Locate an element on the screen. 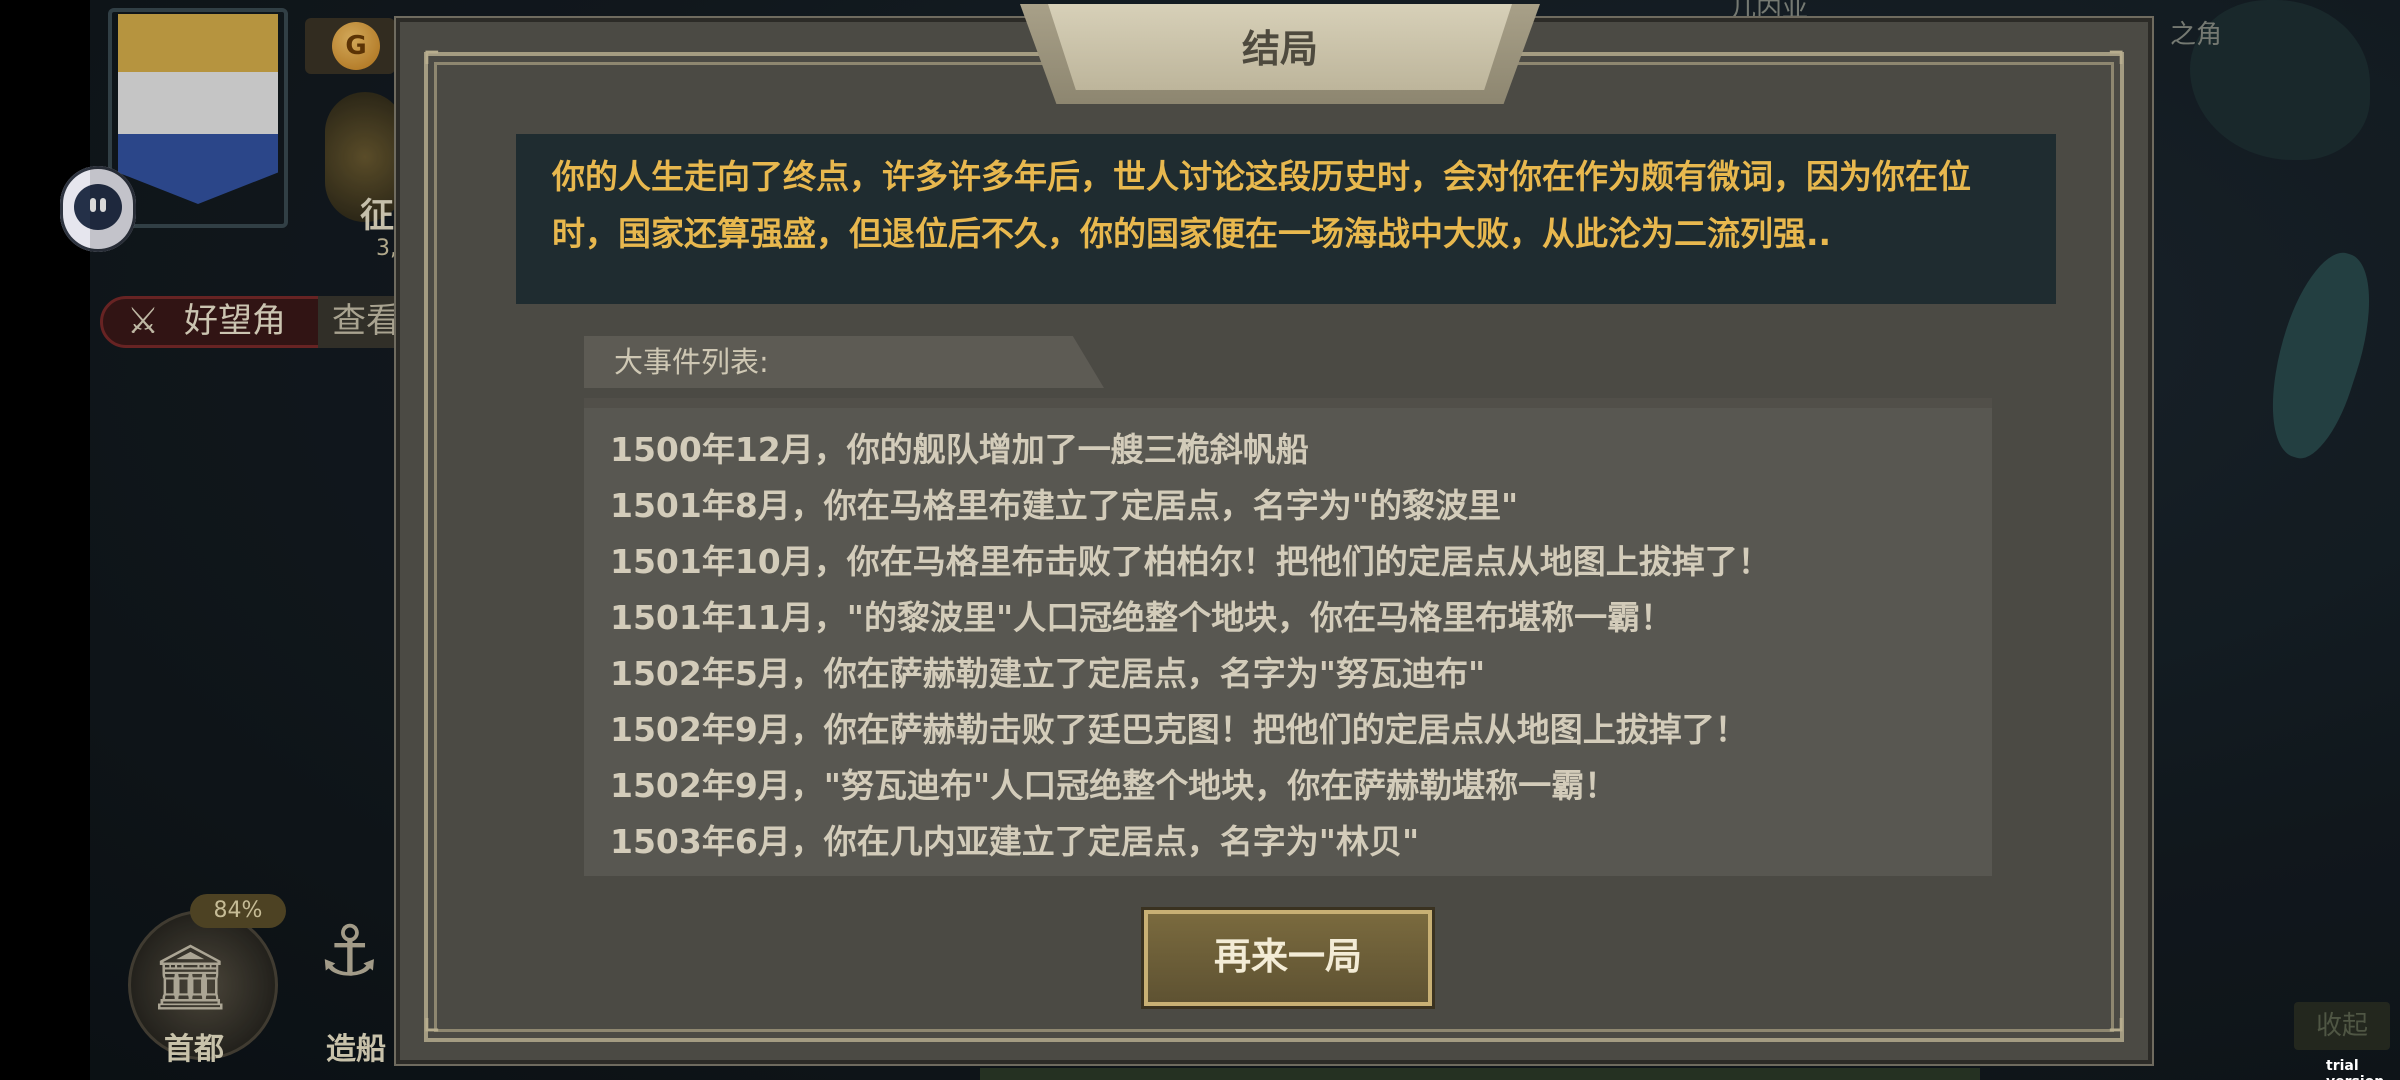  dialog-title: 结局 is located at coordinates (1279, 49).